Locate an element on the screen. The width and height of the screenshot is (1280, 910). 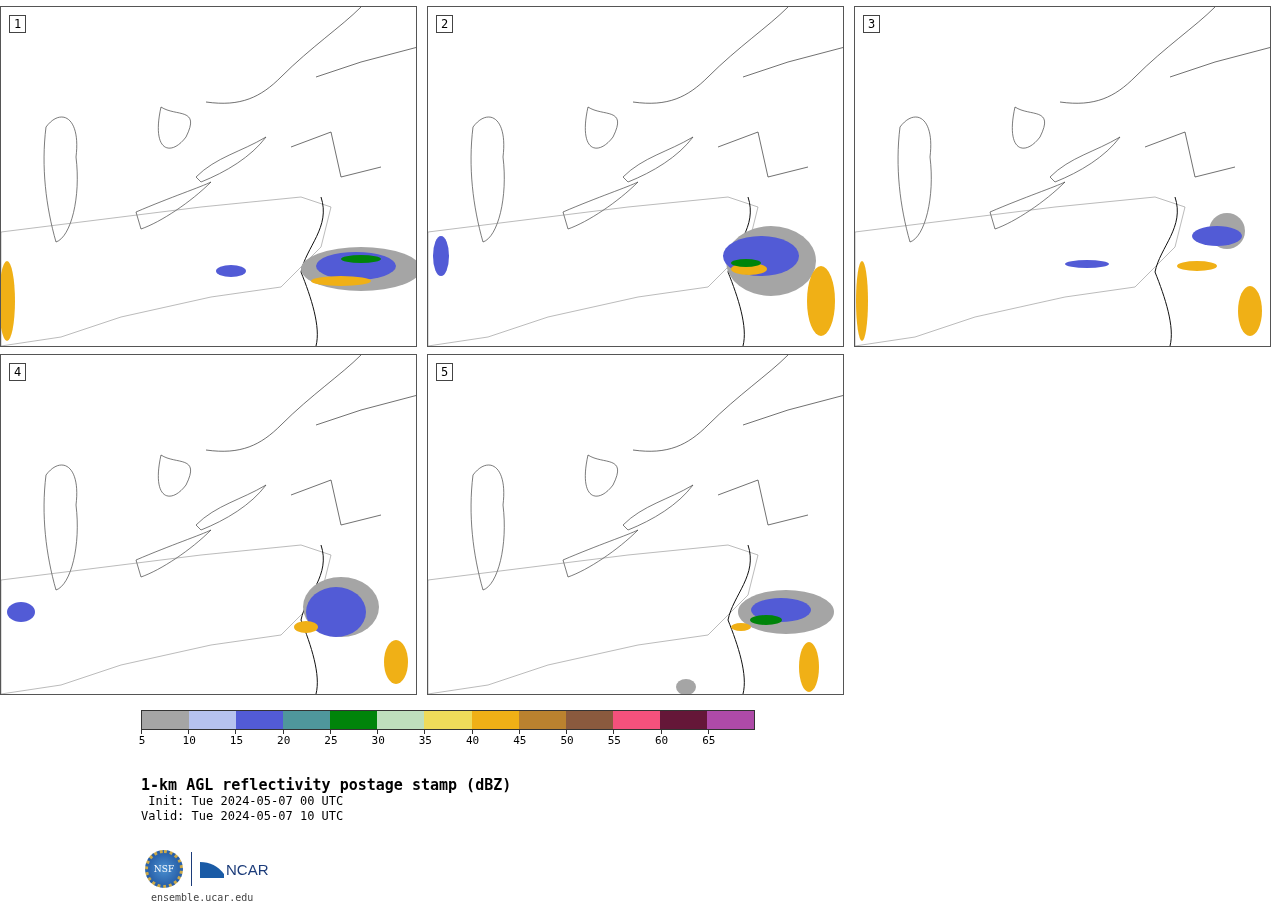
valid-time: Valid: Tue 2024-05-07 10 UTC is located at coordinates (243, 816).